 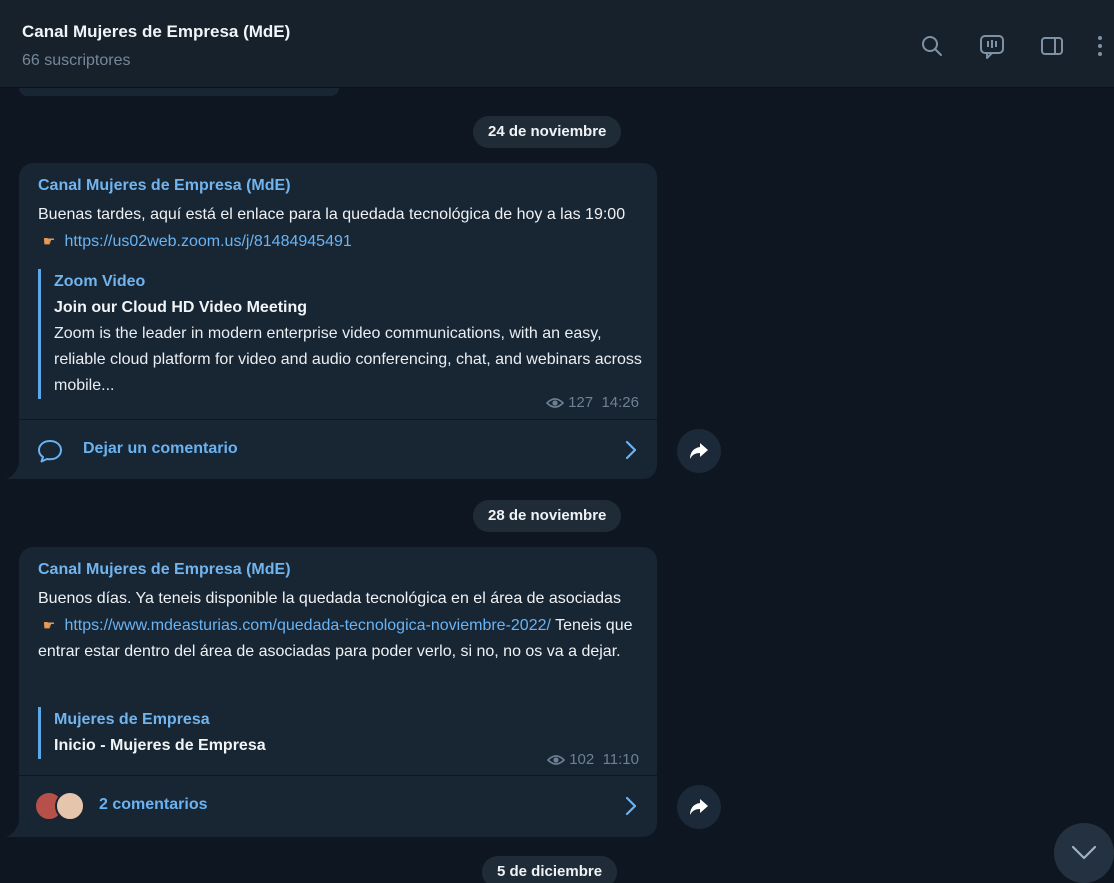 What do you see at coordinates (581, 402) in the screenshot?
I see `view-count: 127` at bounding box center [581, 402].